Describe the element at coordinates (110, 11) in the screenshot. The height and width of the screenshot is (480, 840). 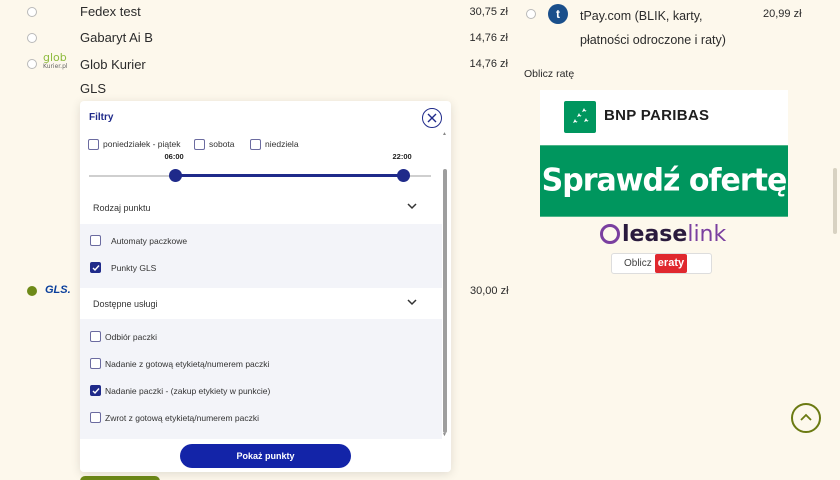
I see `carrier-name: Fedex test` at that location.